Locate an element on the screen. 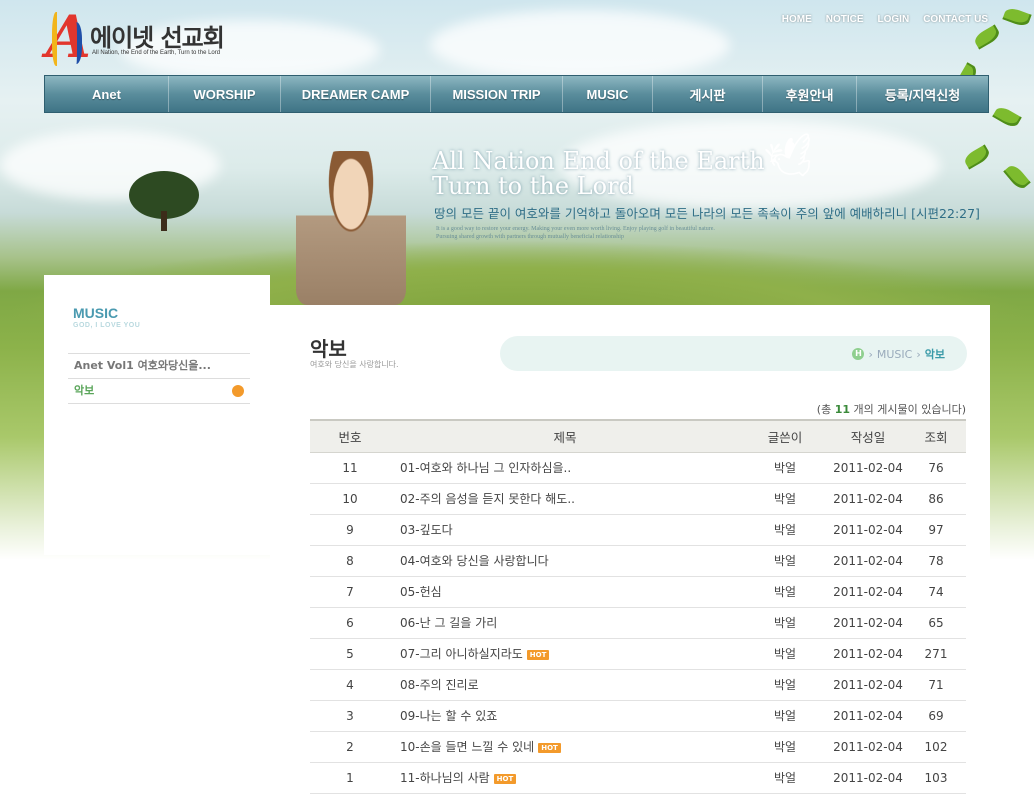 The height and width of the screenshot is (803, 1034). notice-link: NOTICE is located at coordinates (845, 19).